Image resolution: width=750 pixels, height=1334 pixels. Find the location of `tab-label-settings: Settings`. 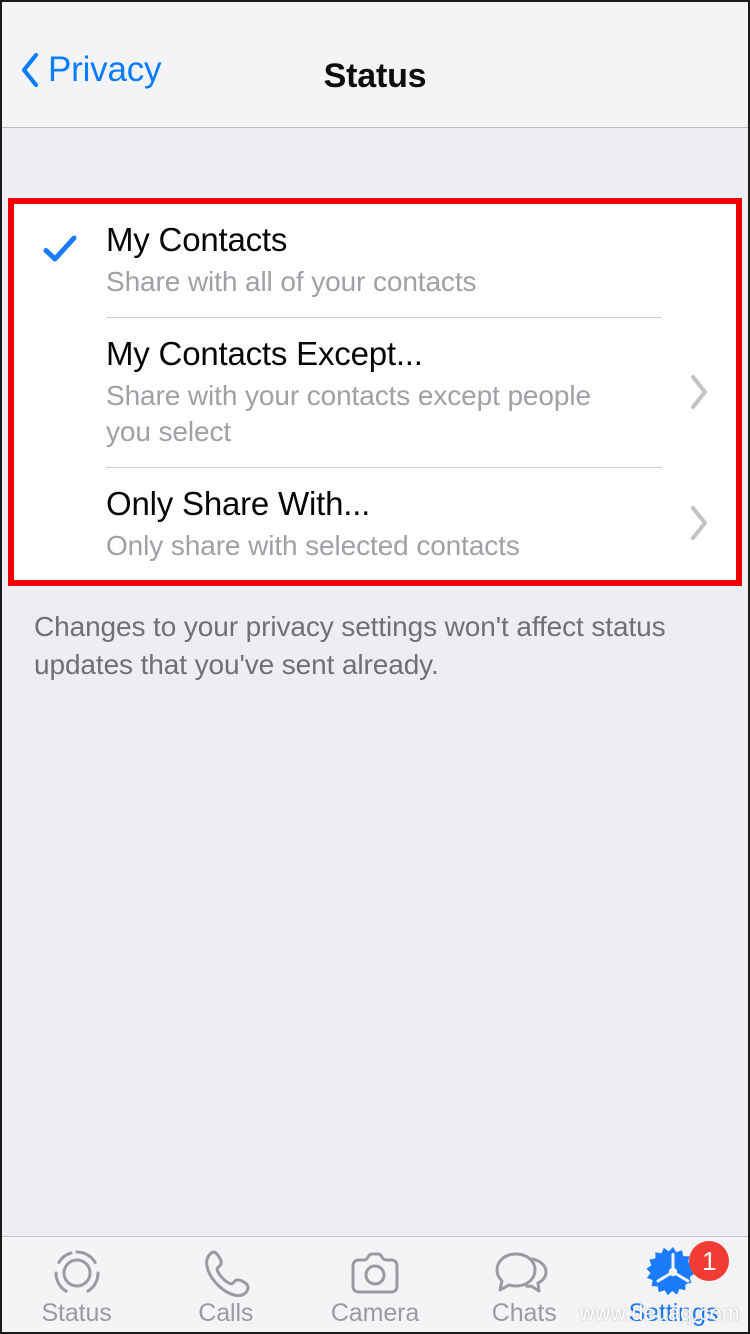

tab-label-settings: Settings is located at coordinates (673, 1313).